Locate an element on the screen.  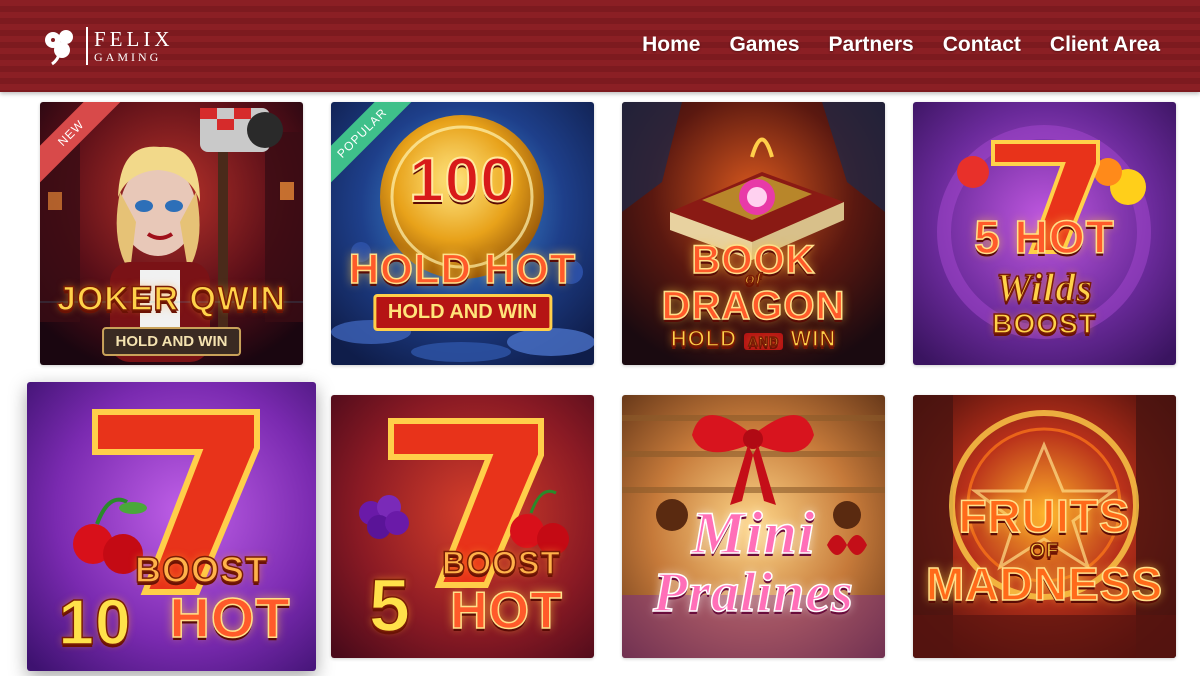
game-title-script: Wilds is located at coordinates (1044, 287).